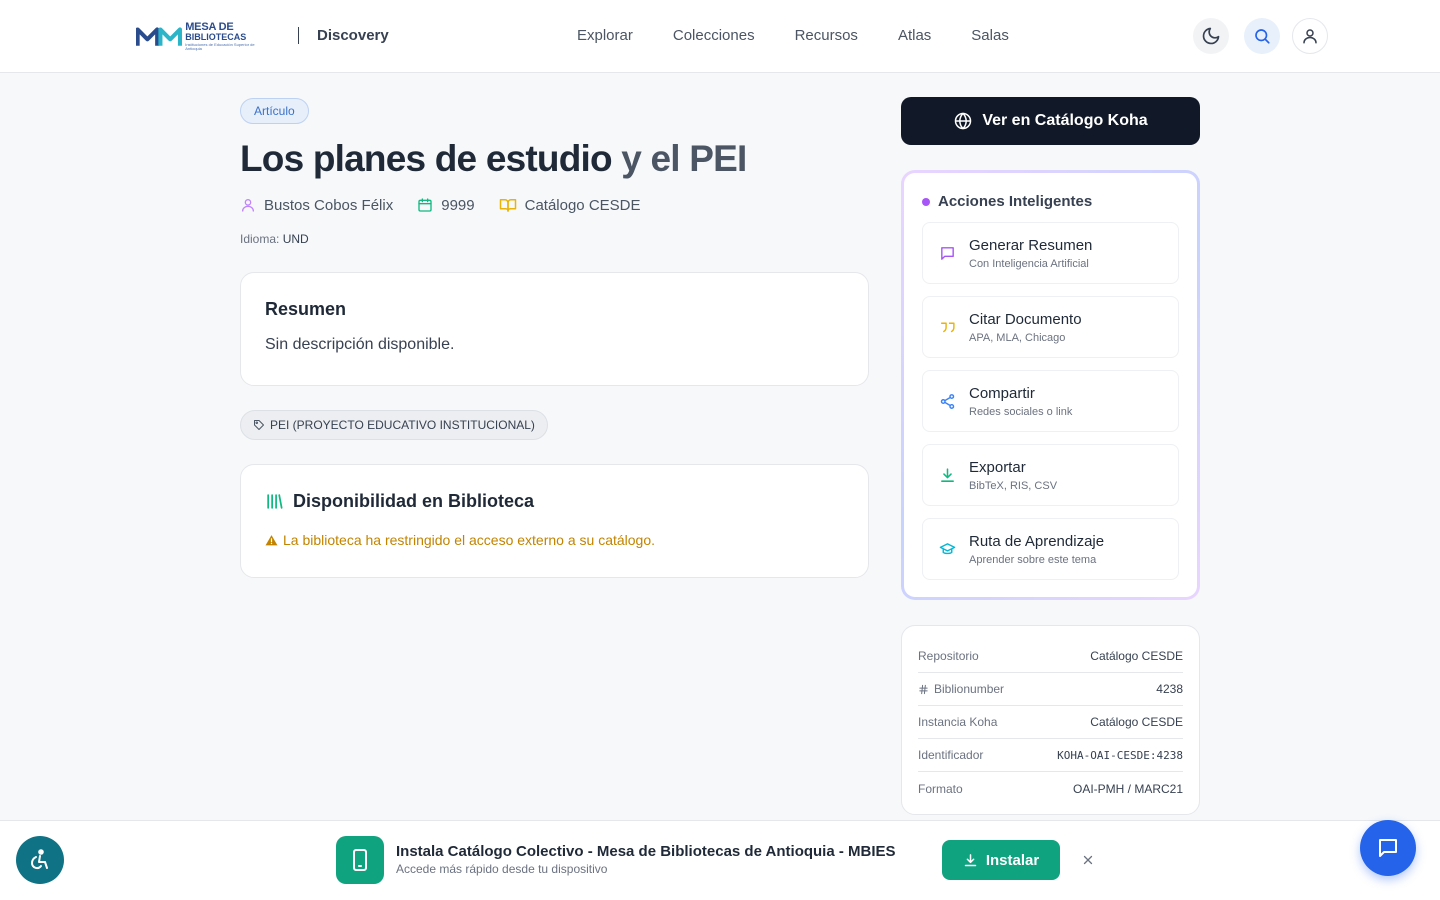 The image size is (1440, 900). I want to click on install-button: Instalar, so click(1001, 860).